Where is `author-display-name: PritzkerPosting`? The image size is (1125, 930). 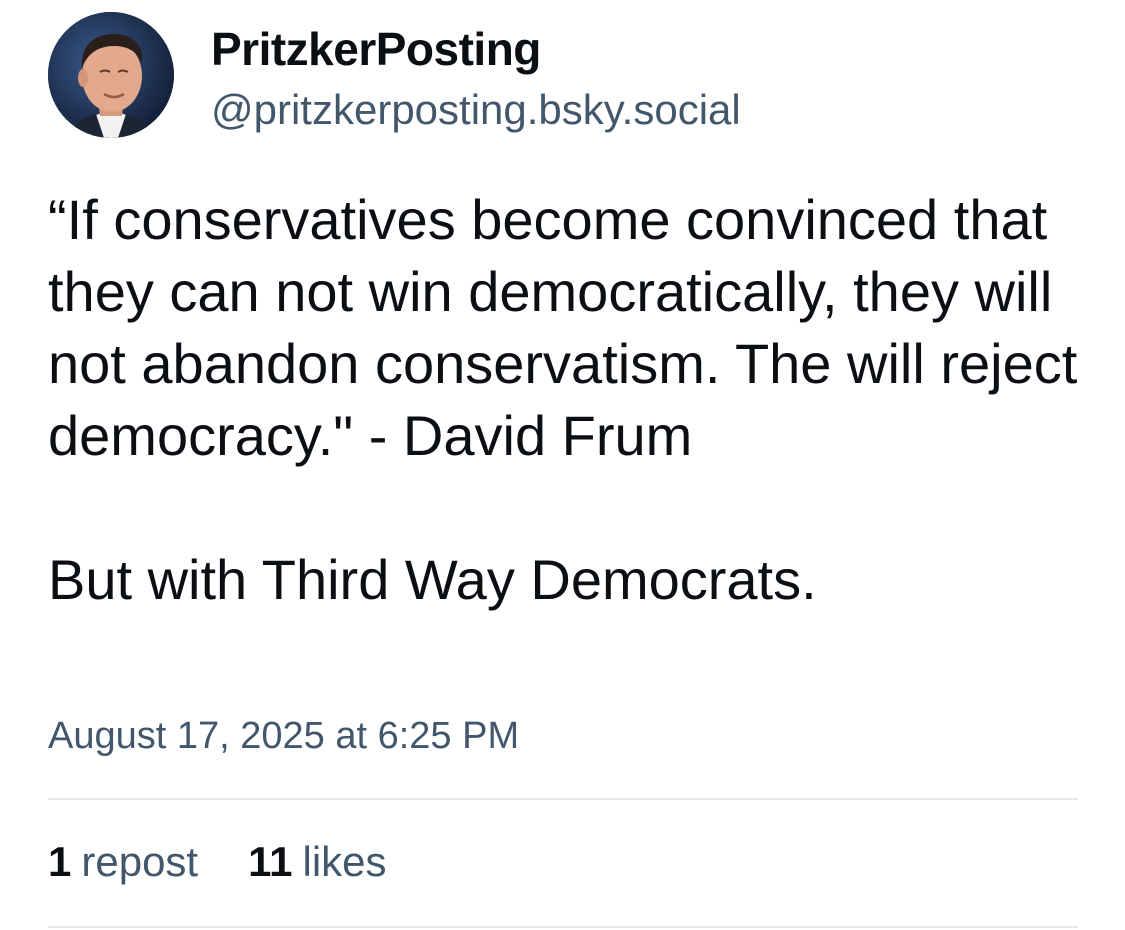
author-display-name: PritzkerPosting is located at coordinates (376, 49).